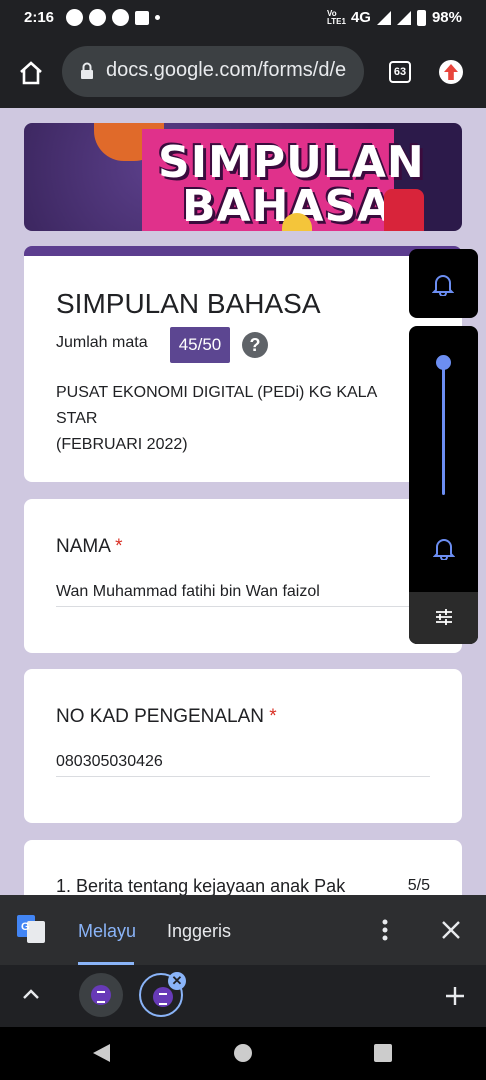 The width and height of the screenshot is (486, 1080). Describe the element at coordinates (31, 994) in the screenshot. I see `chevron-up-icon` at that location.